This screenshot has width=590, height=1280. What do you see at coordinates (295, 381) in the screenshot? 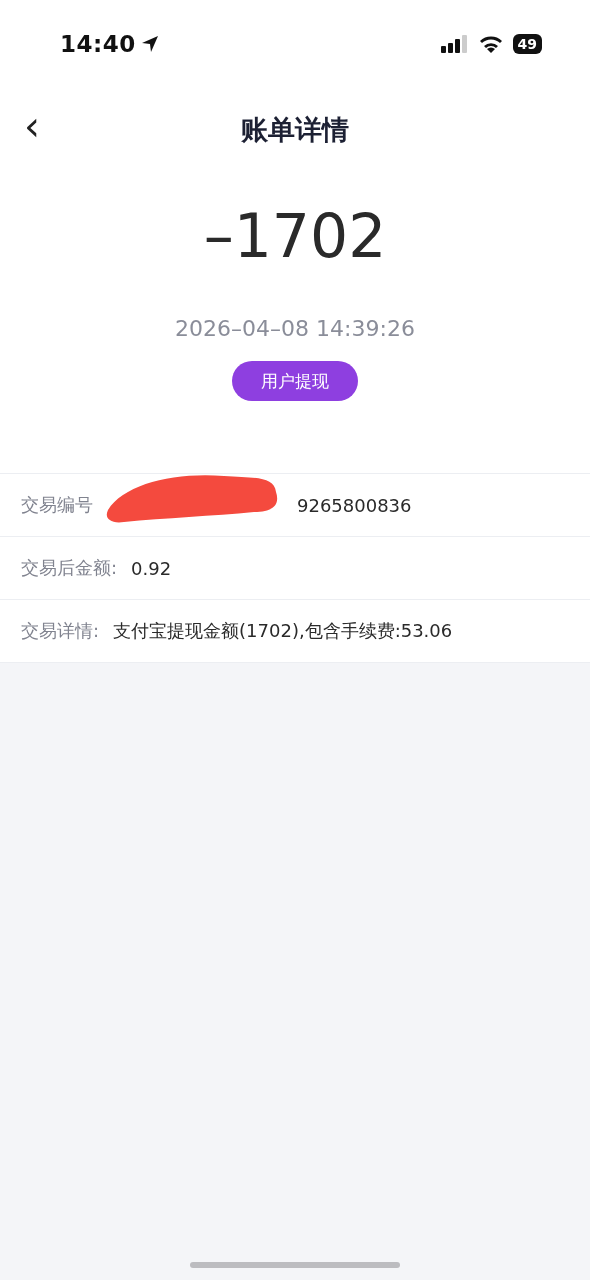
I see `type-tag: 用户提现` at bounding box center [295, 381].